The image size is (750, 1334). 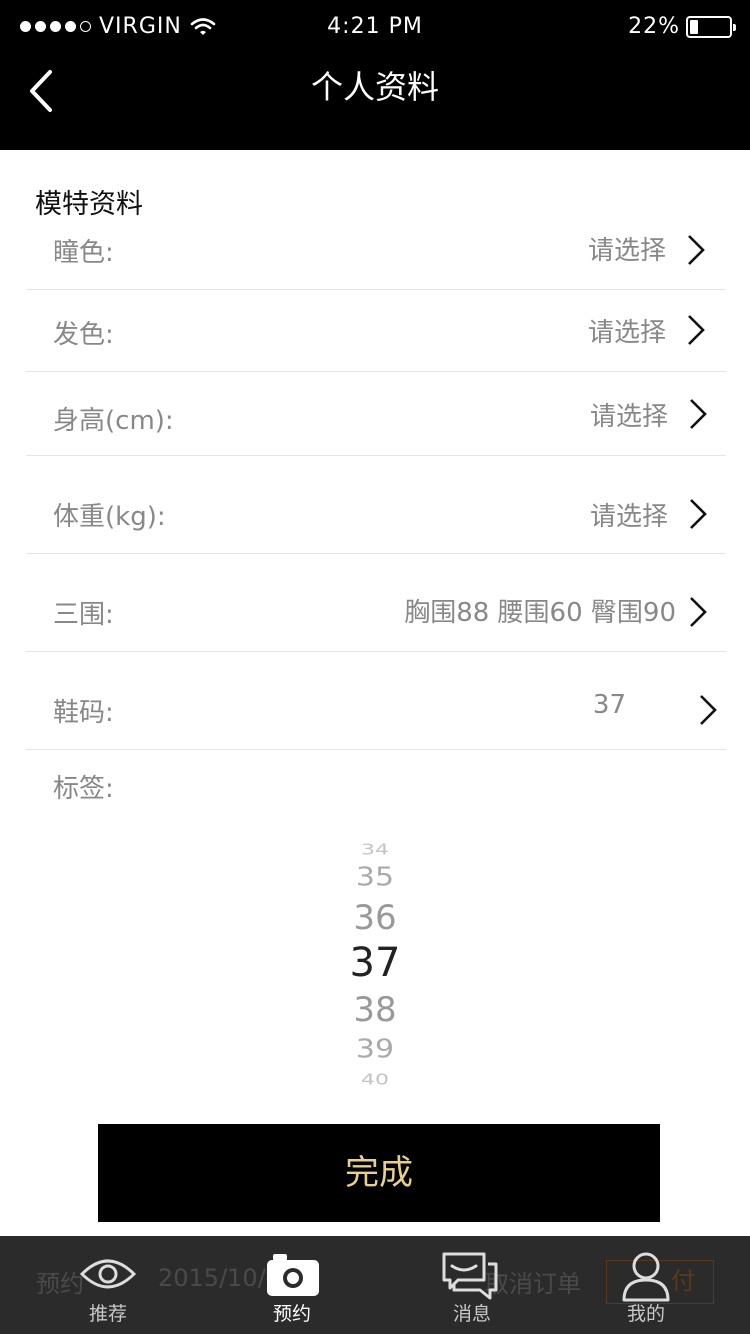 I want to click on row-label: 体重(kg):, so click(x=109, y=517).